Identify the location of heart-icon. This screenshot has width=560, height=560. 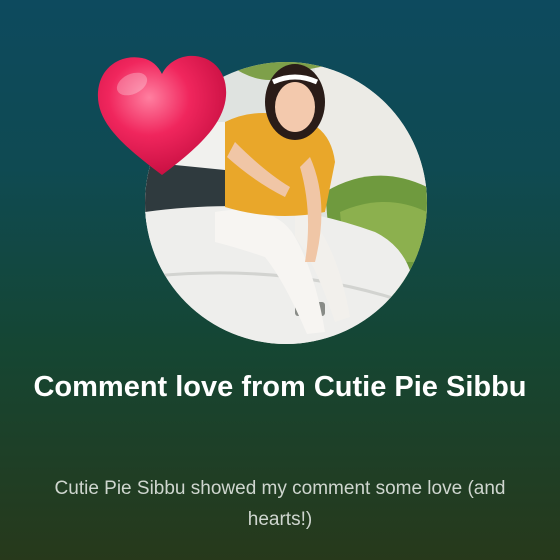
(162, 115).